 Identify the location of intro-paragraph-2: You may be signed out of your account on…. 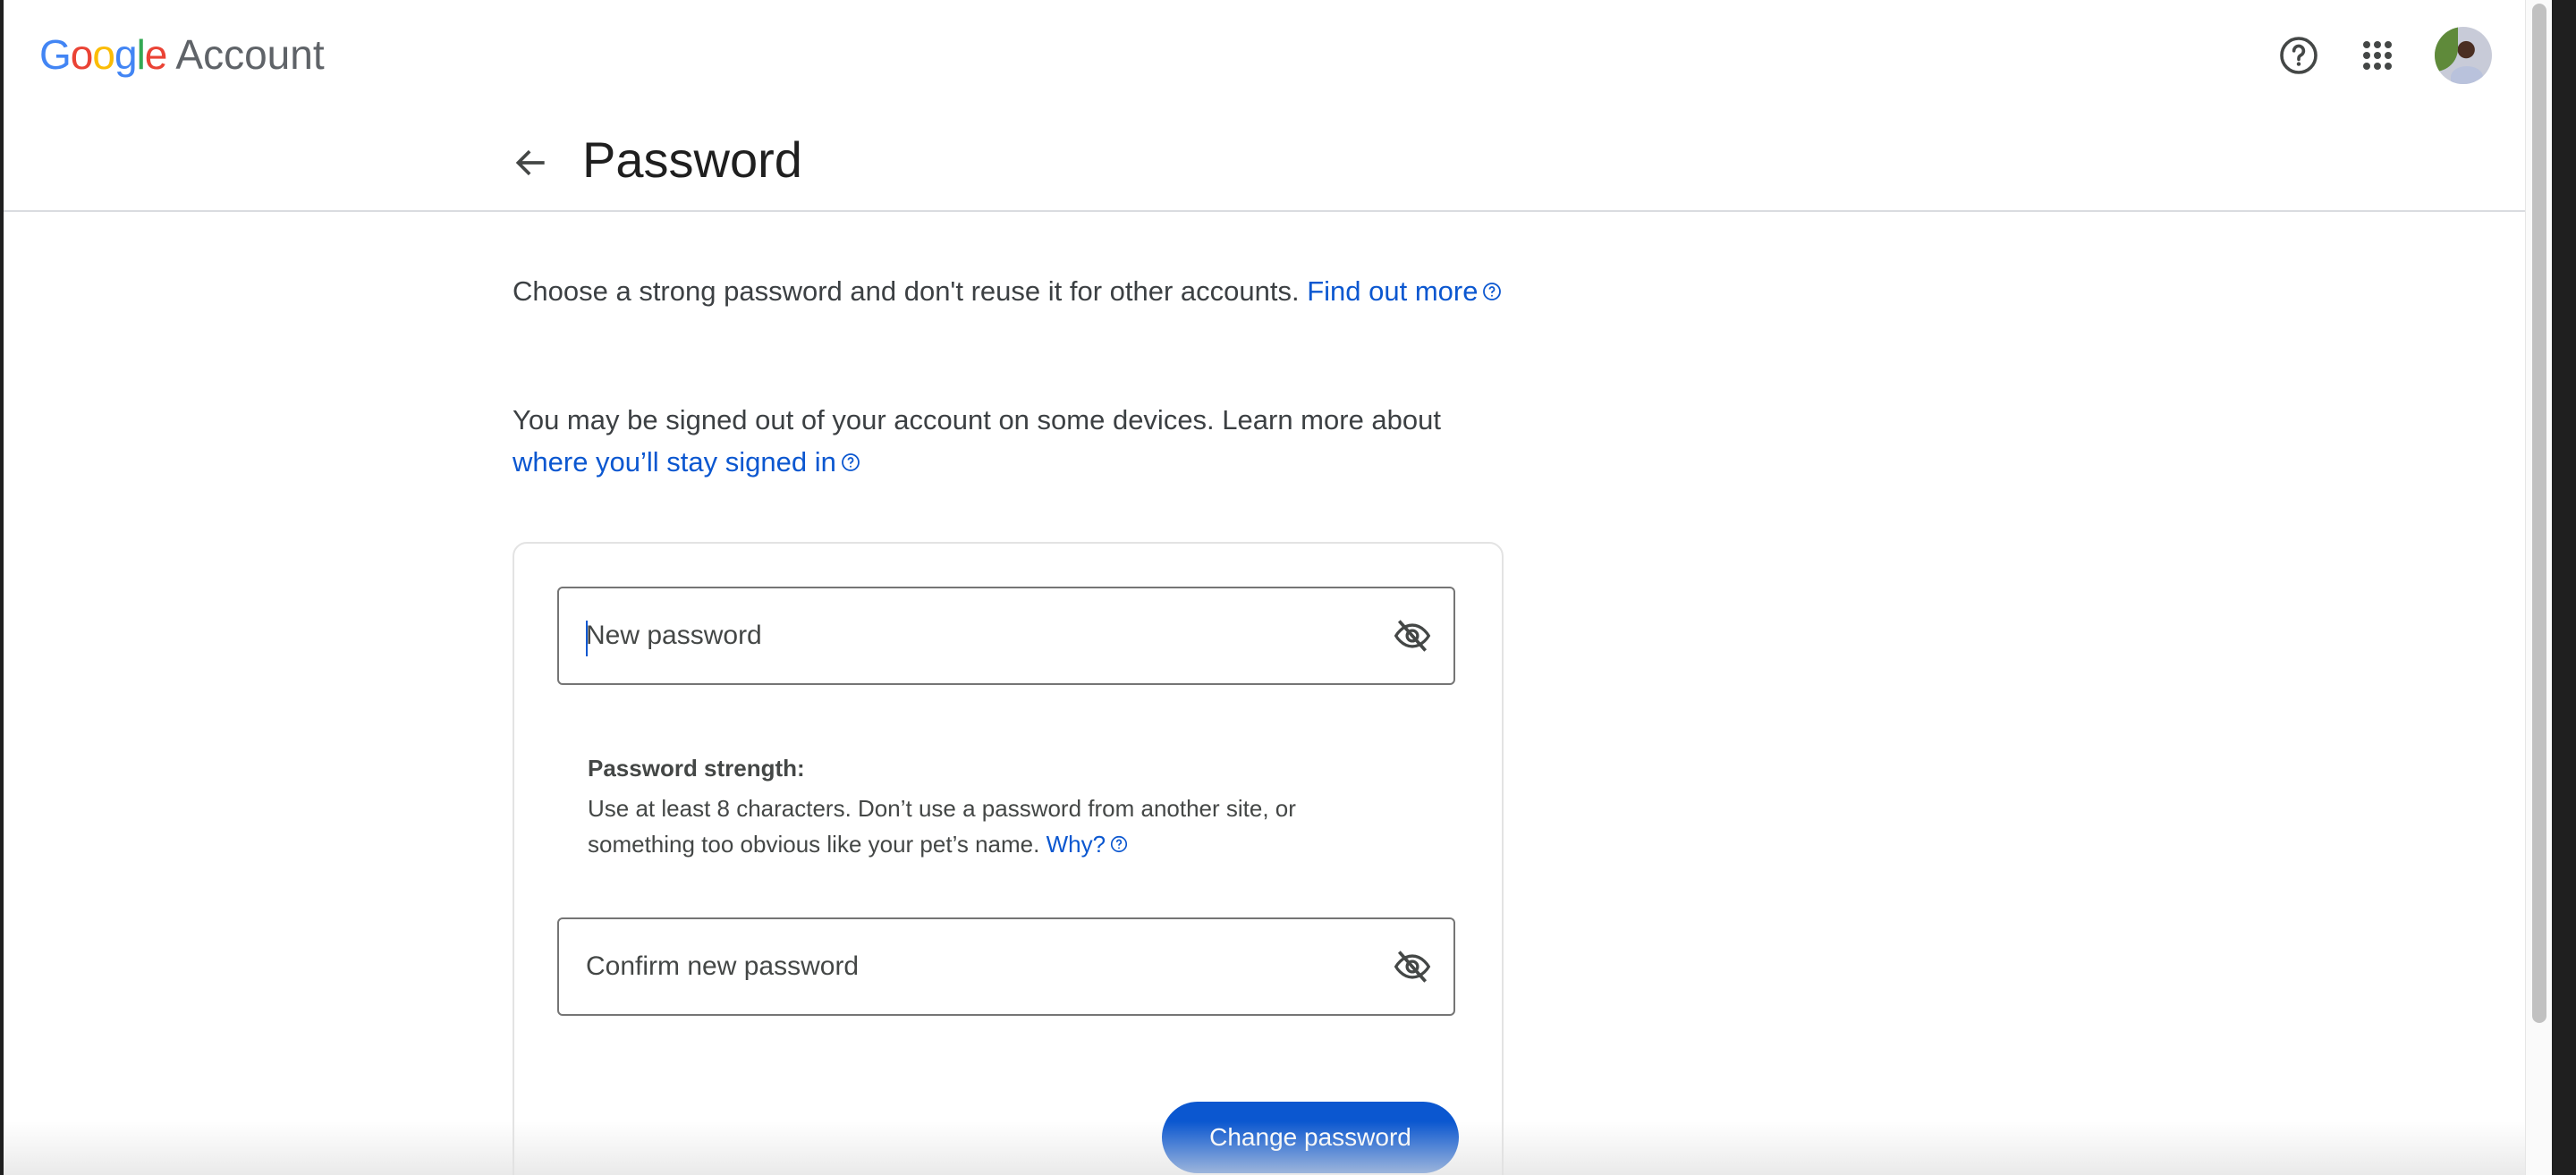
(1013, 441).